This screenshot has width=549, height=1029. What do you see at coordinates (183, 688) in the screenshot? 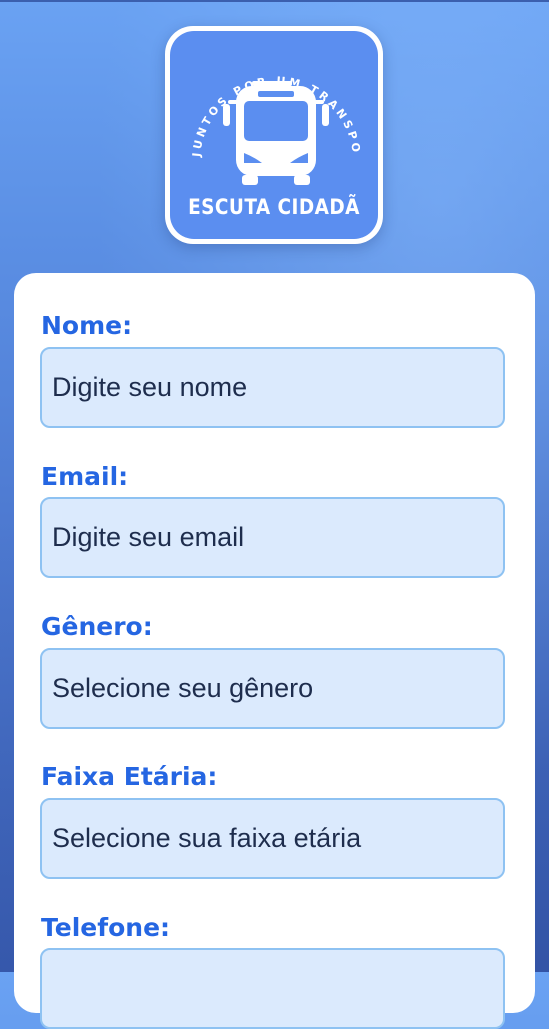
I see `genero-select-value: Selecione seu gênero` at bounding box center [183, 688].